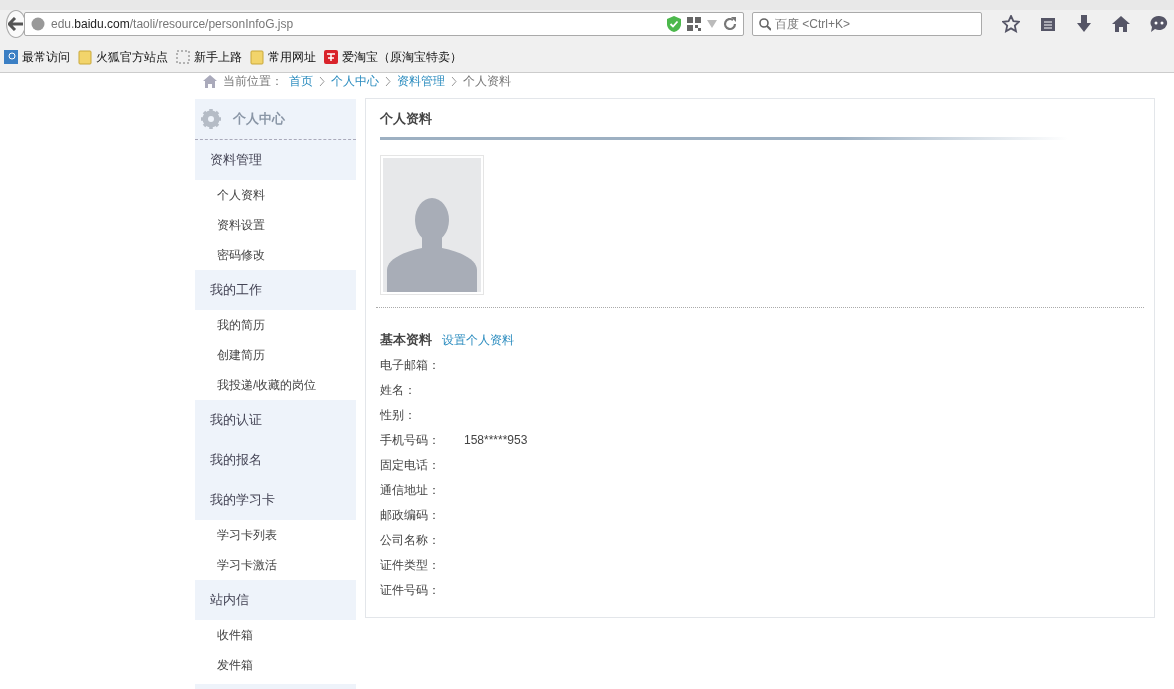  I want to click on field-value: 158*****953, so click(496, 440).